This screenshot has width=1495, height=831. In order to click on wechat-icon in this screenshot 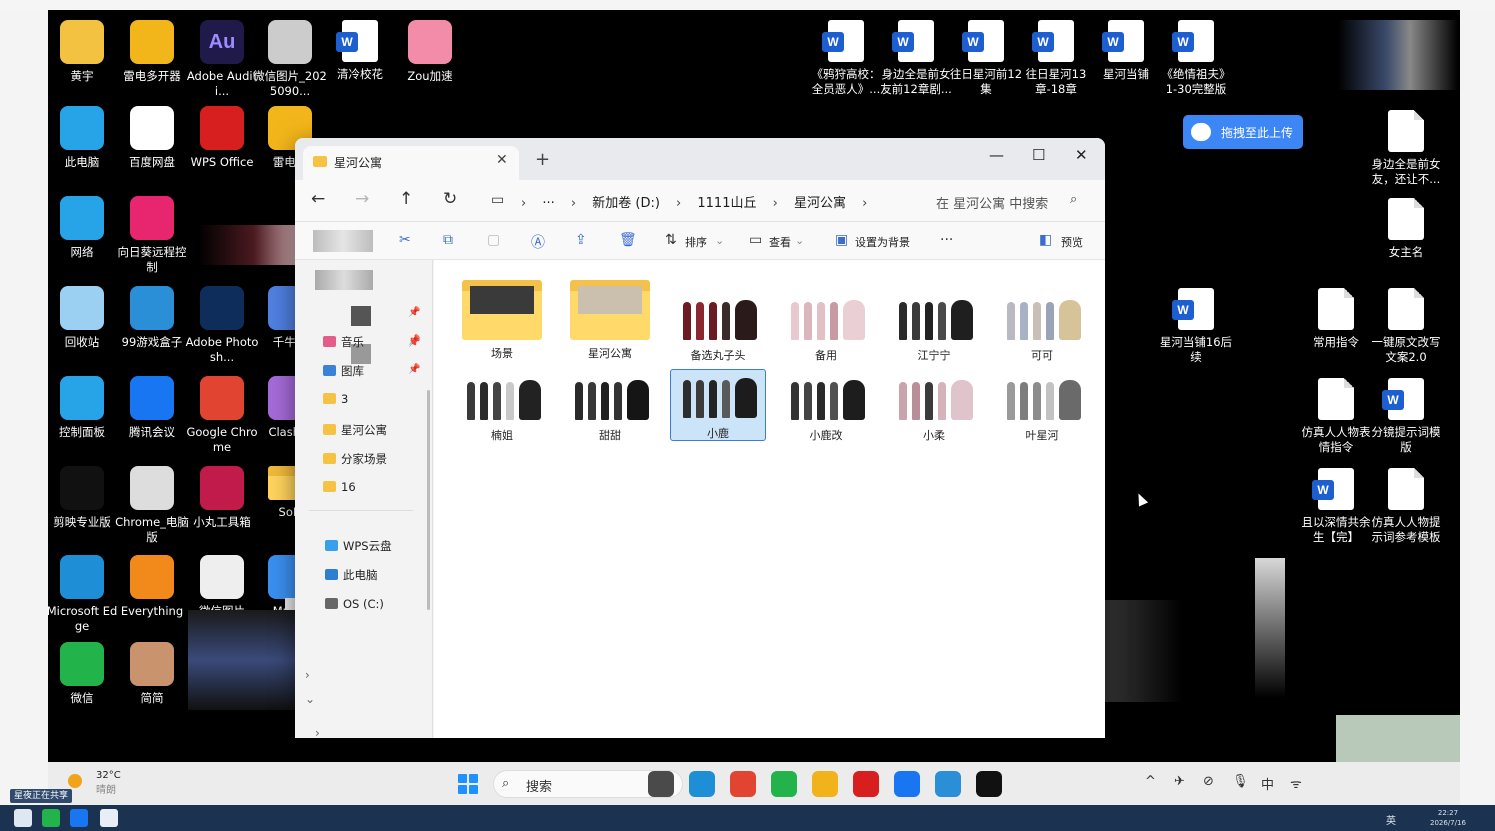, I will do `click(51, 818)`.